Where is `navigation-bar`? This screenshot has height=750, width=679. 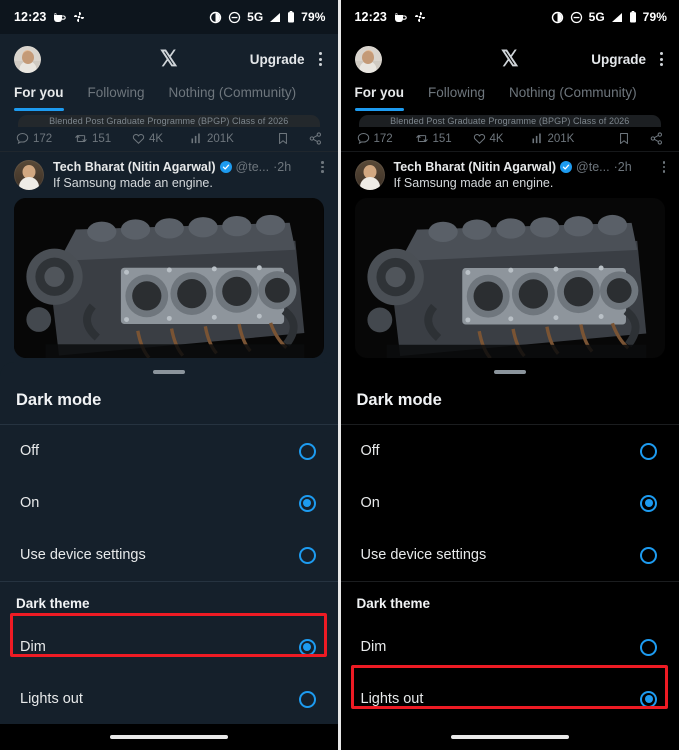
navigation-bar is located at coordinates (509, 737).